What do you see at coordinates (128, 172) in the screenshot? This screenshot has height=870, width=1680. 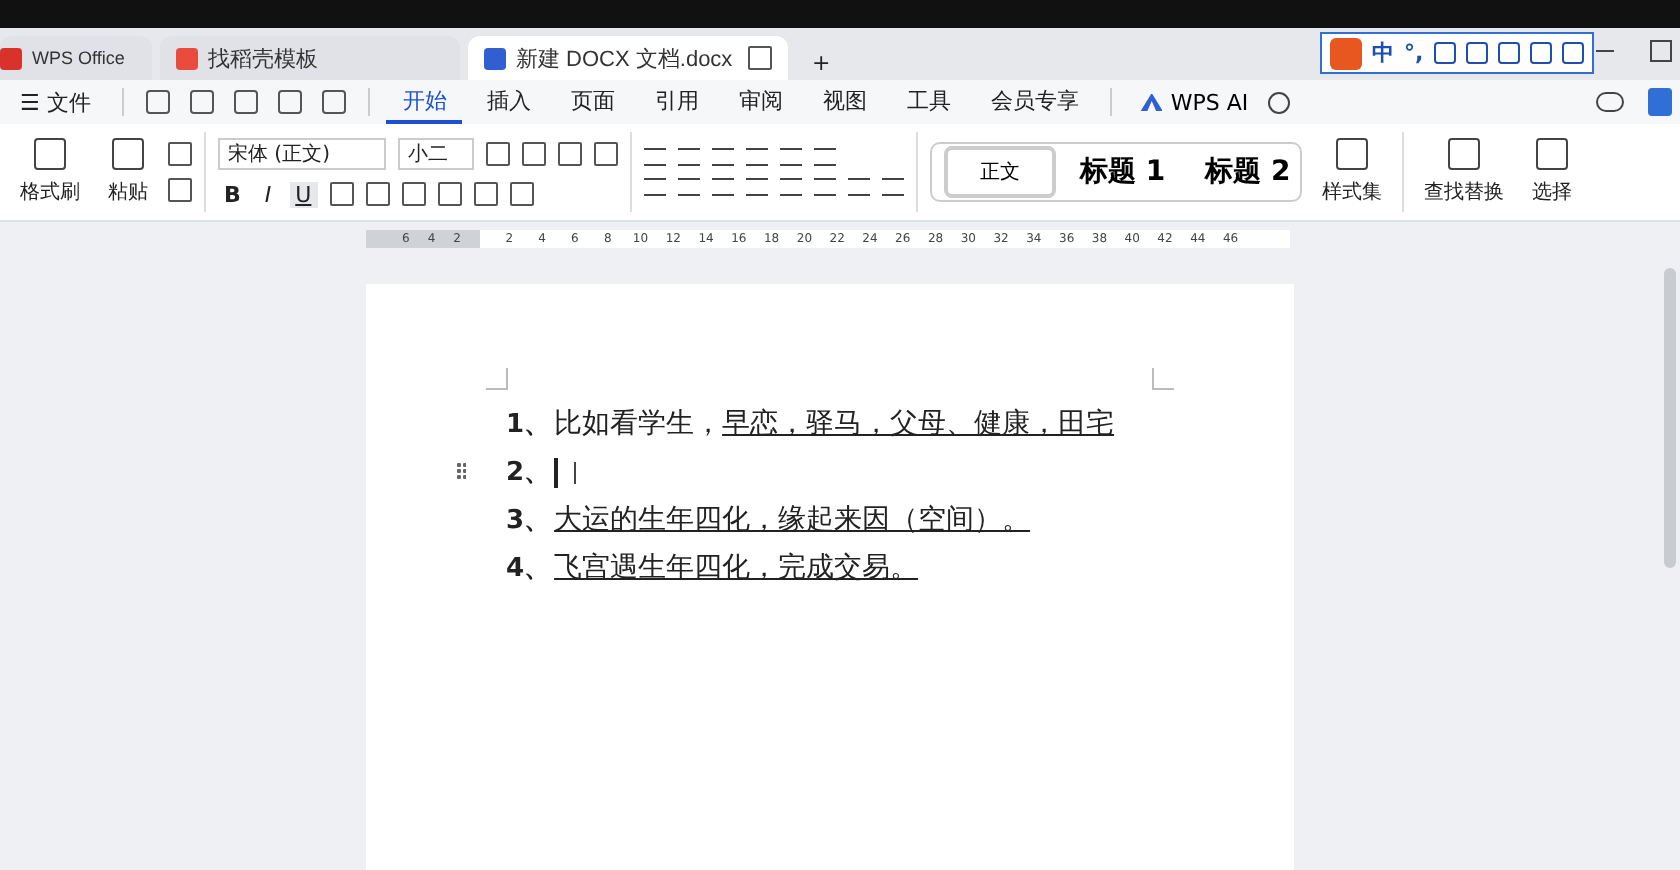 I see `paste-button: 粘贴` at bounding box center [128, 172].